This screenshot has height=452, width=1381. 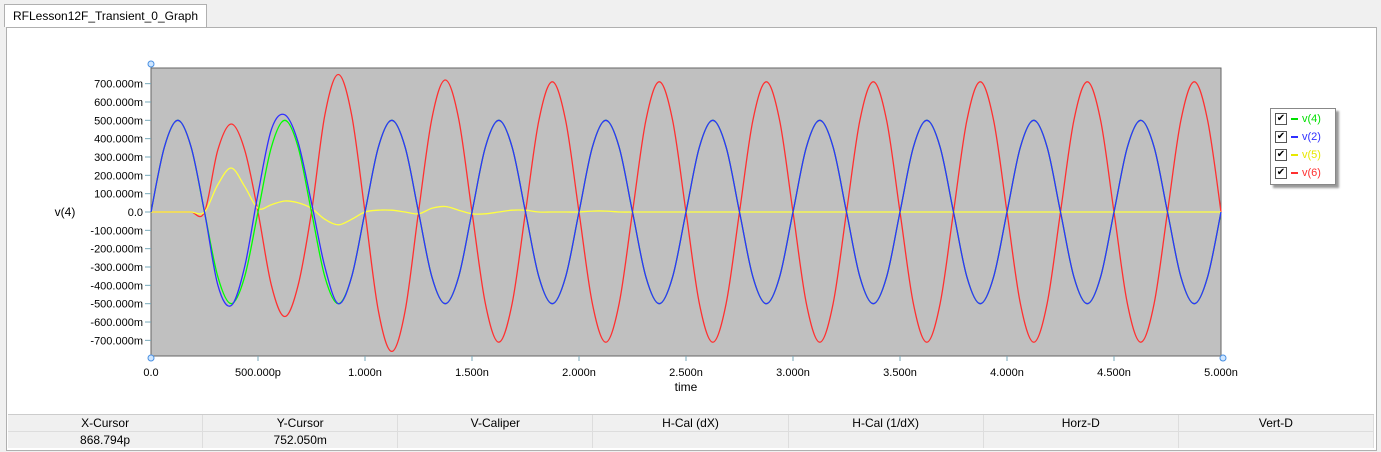 What do you see at coordinates (258, 373) in the screenshot?
I see `x-tick-label: 500.000p` at bounding box center [258, 373].